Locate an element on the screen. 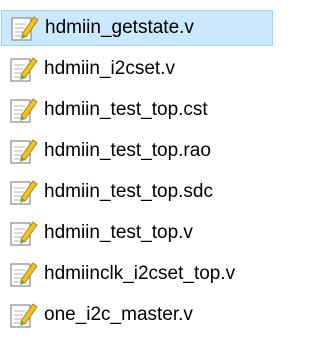  file-item-hdmiin-test-top-sdc: hdmiin_test_top.sdc is located at coordinates (158, 192).